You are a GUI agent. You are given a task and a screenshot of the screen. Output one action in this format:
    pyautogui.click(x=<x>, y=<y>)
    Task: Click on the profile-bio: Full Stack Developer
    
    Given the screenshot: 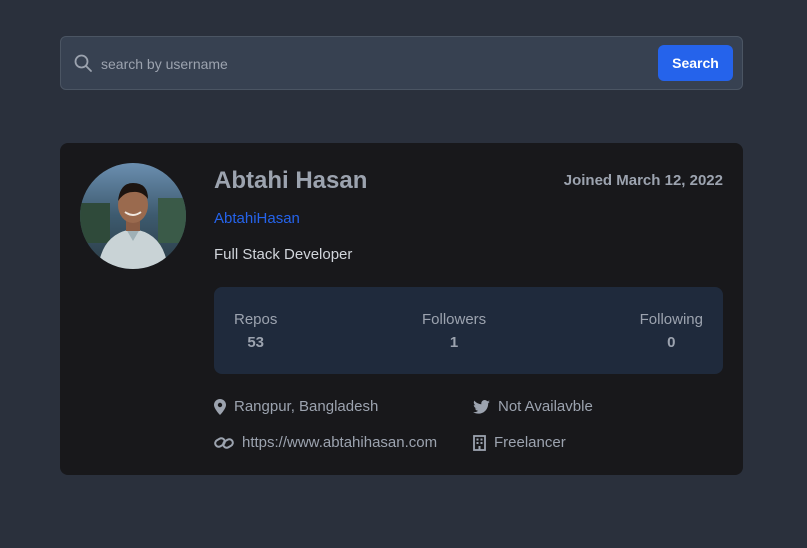 What is the action you would take?
    pyautogui.click(x=283, y=254)
    